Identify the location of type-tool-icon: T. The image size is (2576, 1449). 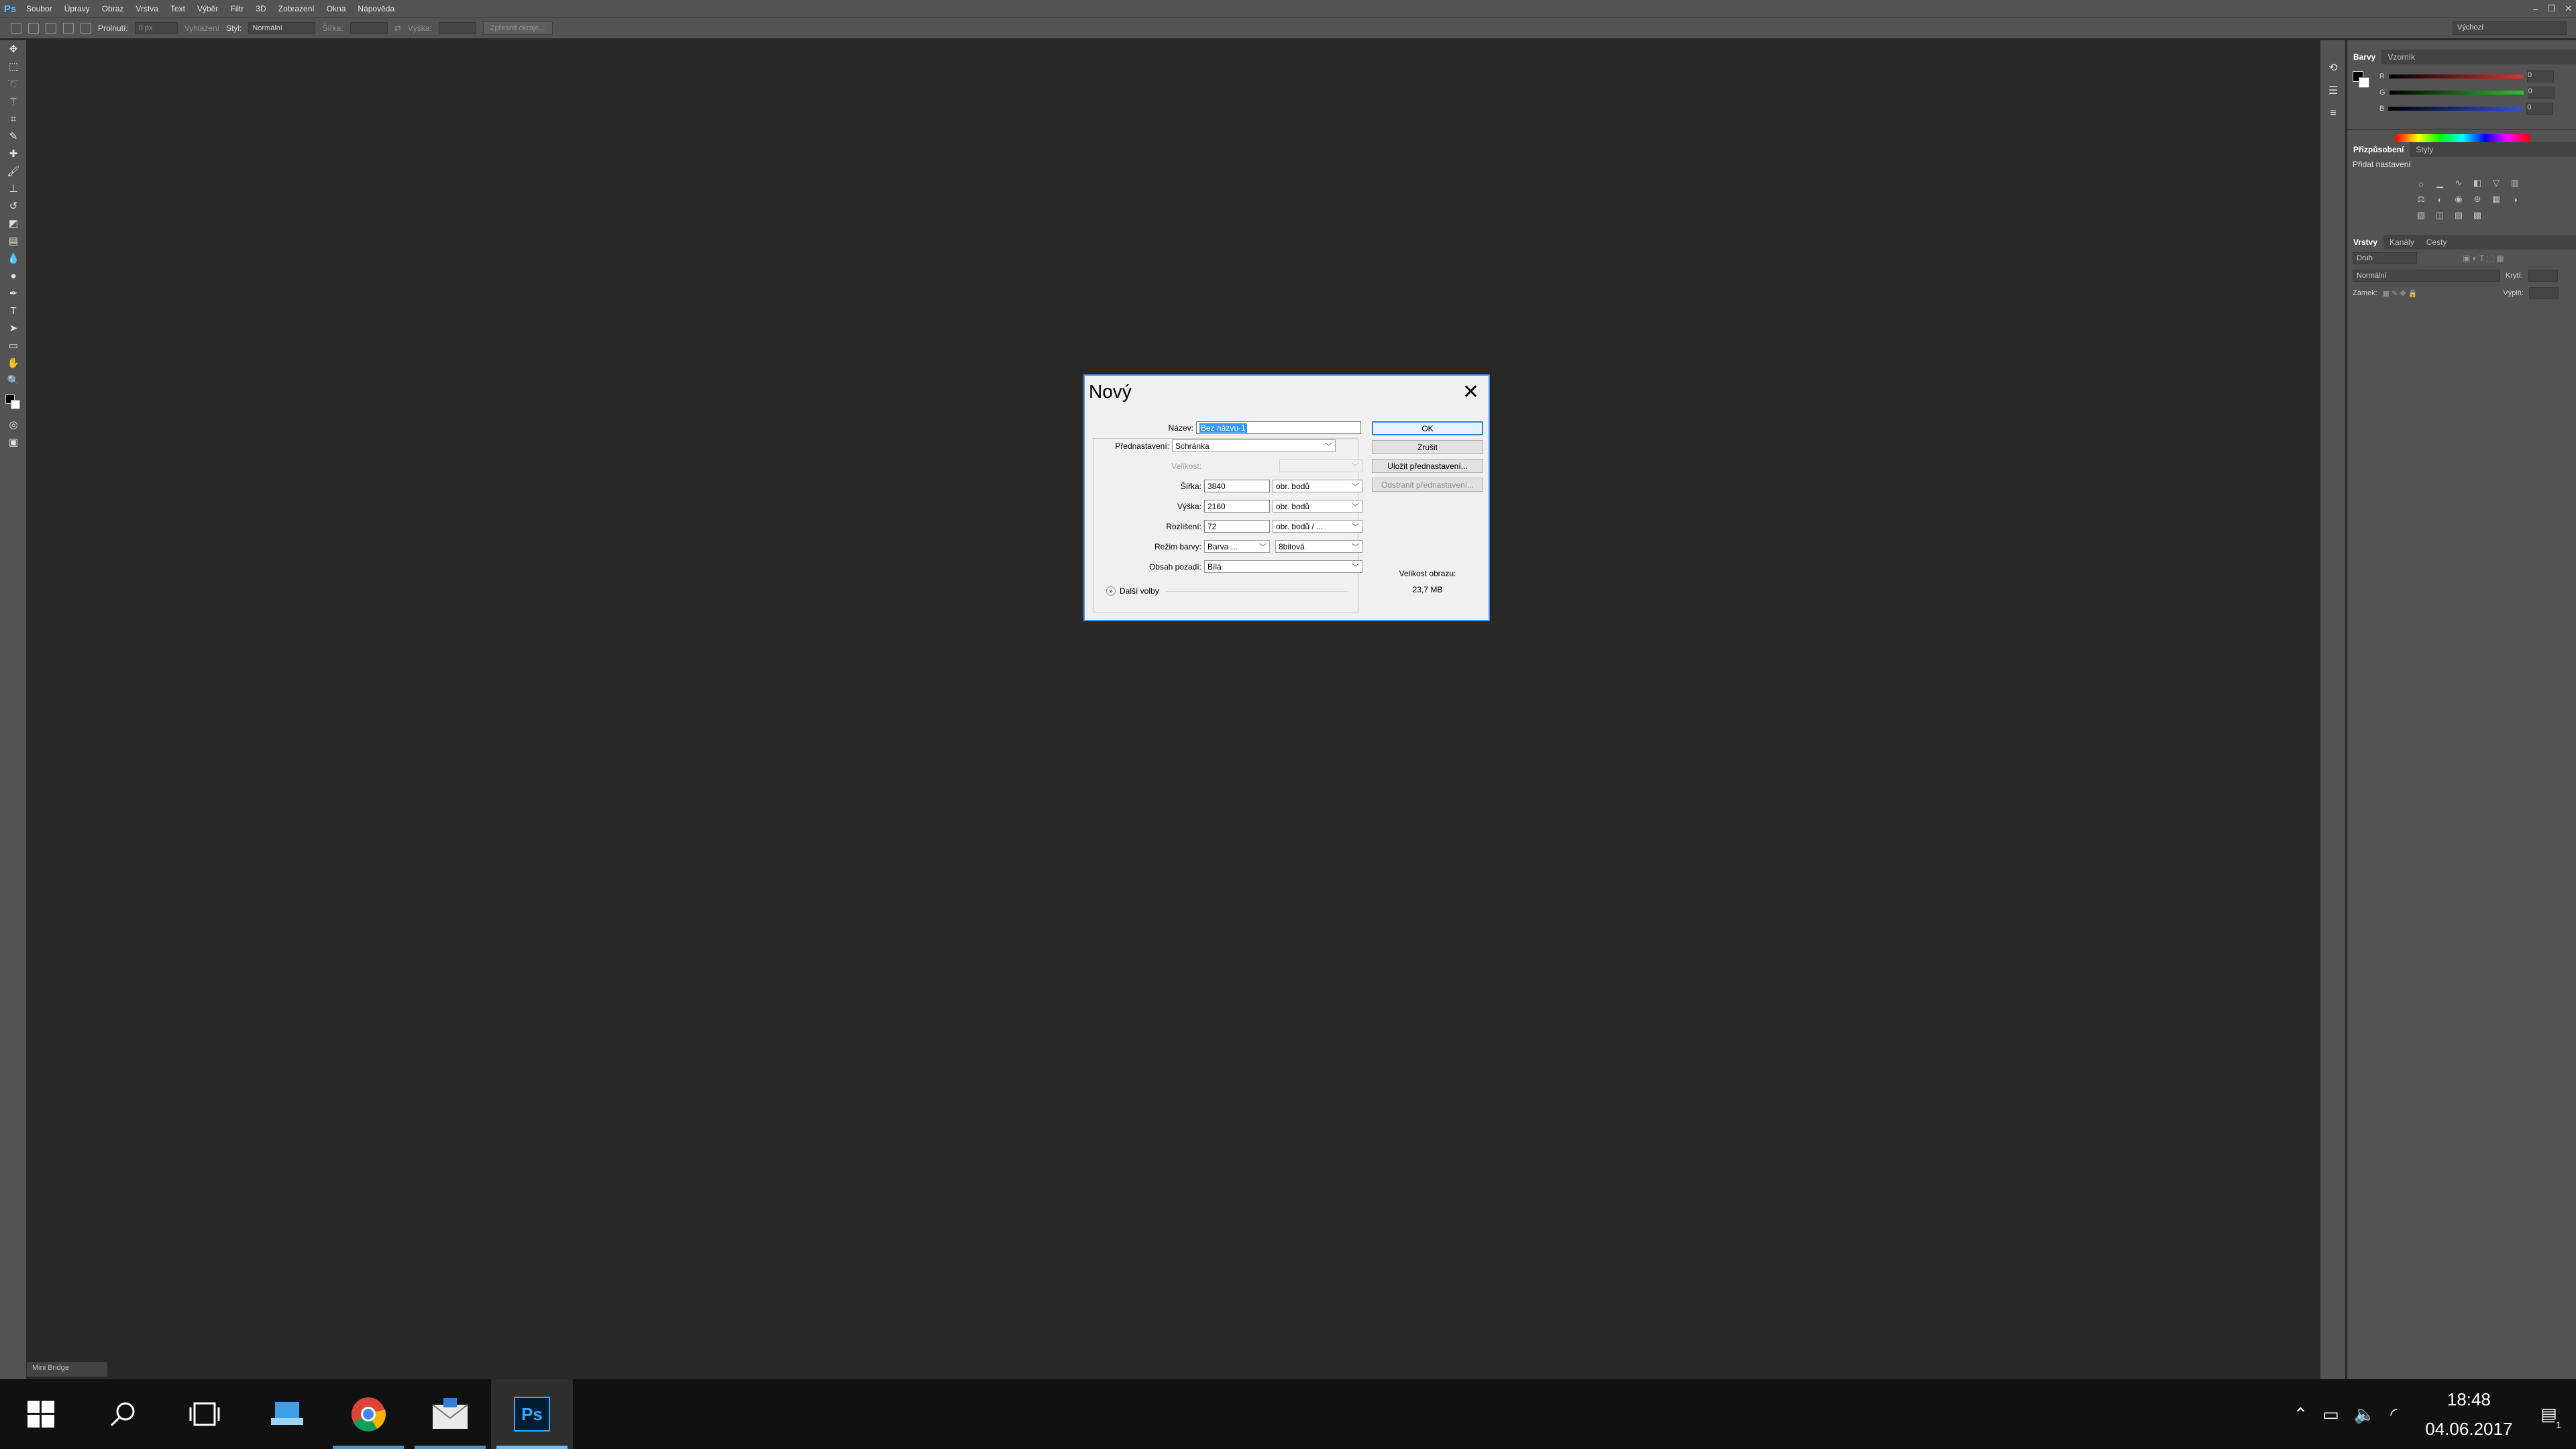
(13, 310).